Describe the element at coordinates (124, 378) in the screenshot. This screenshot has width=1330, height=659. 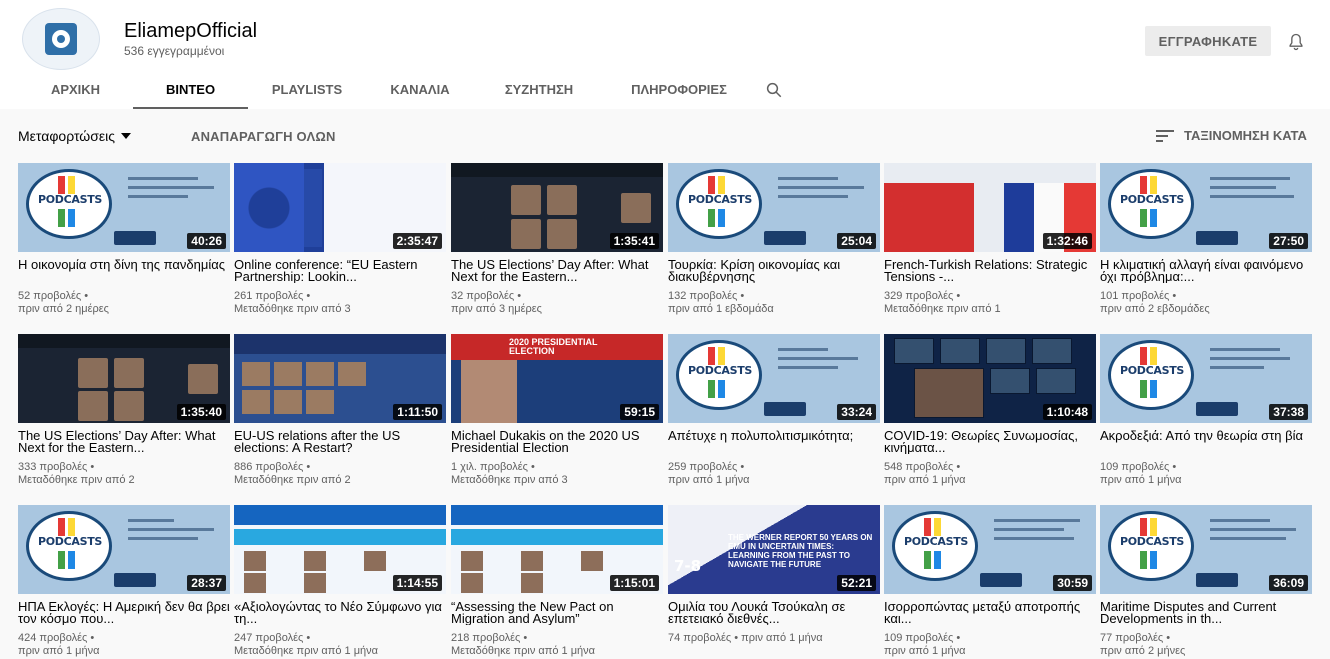
I see `video-thumbnail: 1:35:40` at that location.